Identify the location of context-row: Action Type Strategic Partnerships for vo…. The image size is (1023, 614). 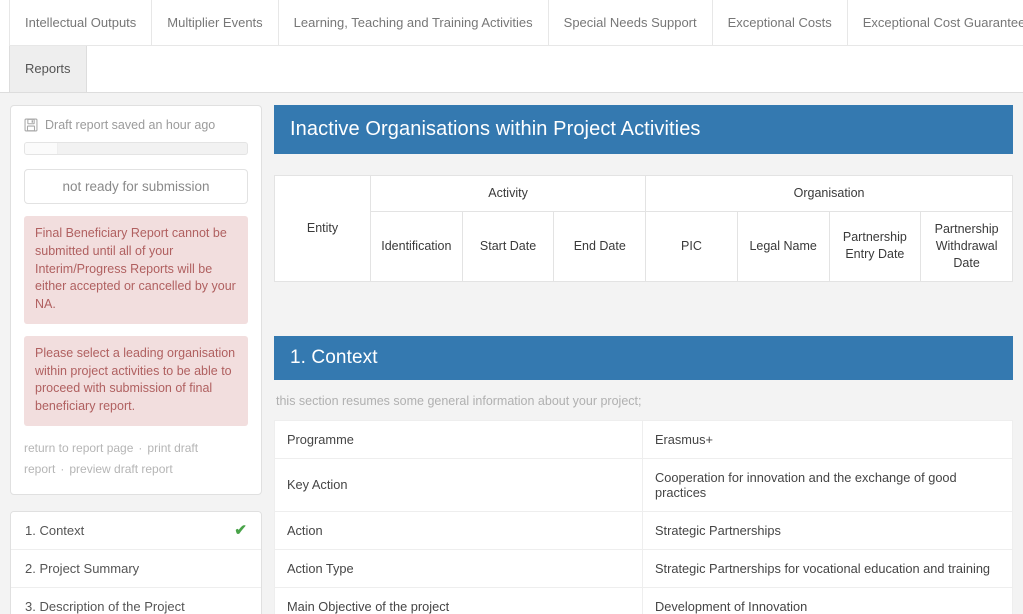
(643, 568).